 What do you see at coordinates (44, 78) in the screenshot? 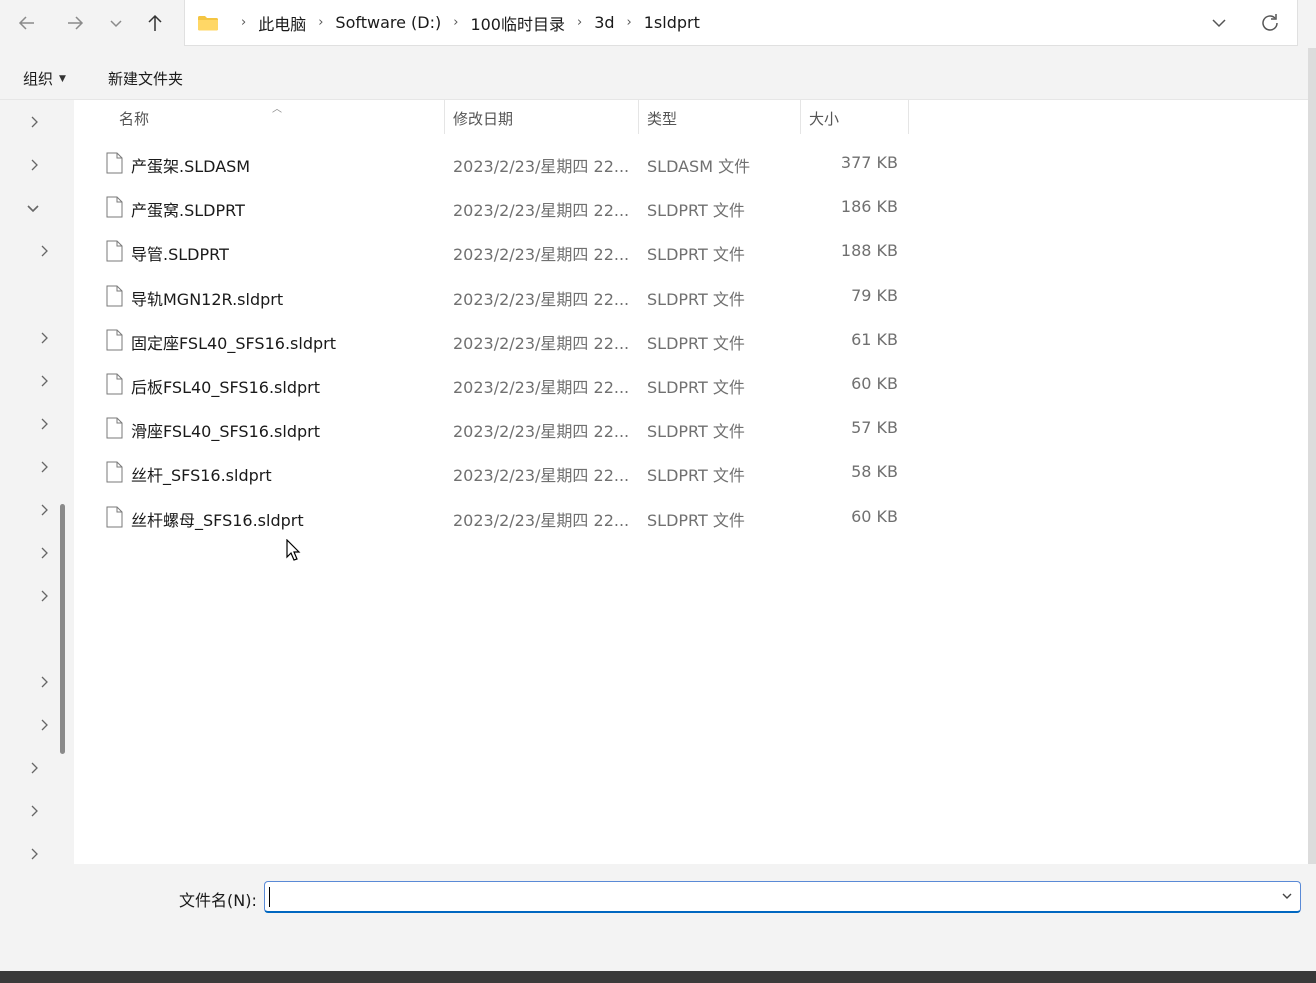
I see `organize-button: 组织 ▼` at bounding box center [44, 78].